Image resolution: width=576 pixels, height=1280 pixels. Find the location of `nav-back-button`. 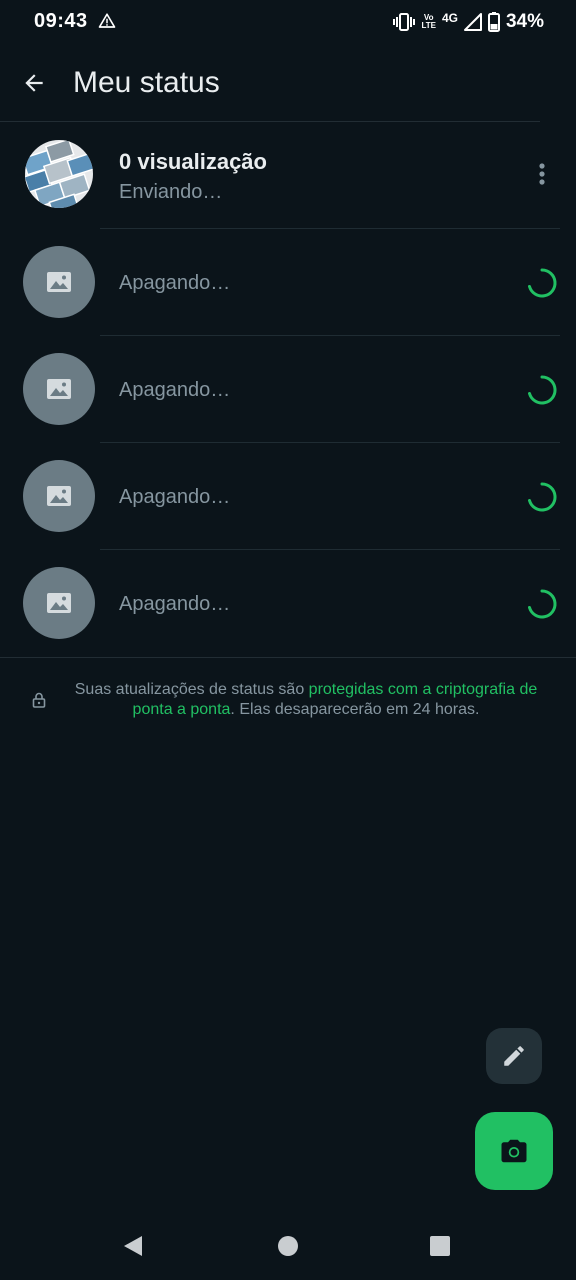

nav-back-button is located at coordinates (133, 1246).